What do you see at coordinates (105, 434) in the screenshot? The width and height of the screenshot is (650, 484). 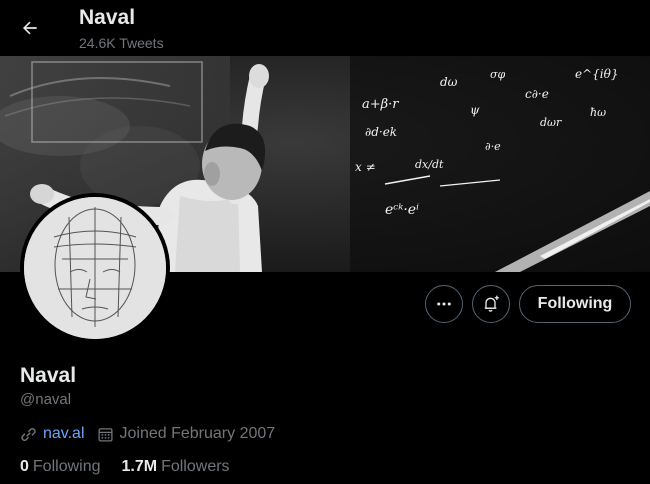 I see `calendar-icon` at bounding box center [105, 434].